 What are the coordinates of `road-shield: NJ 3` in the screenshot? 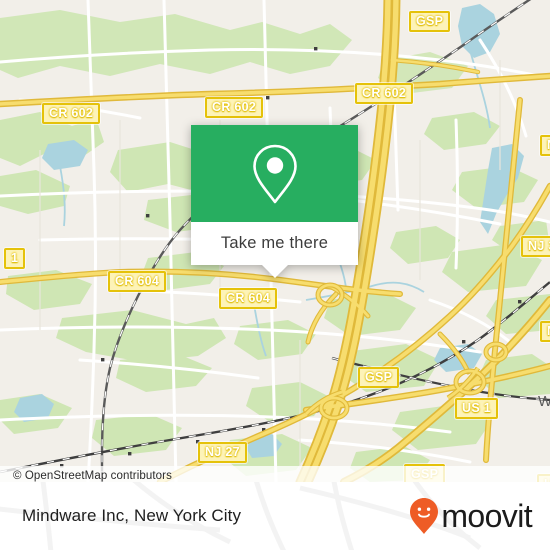 It's located at (545, 145).